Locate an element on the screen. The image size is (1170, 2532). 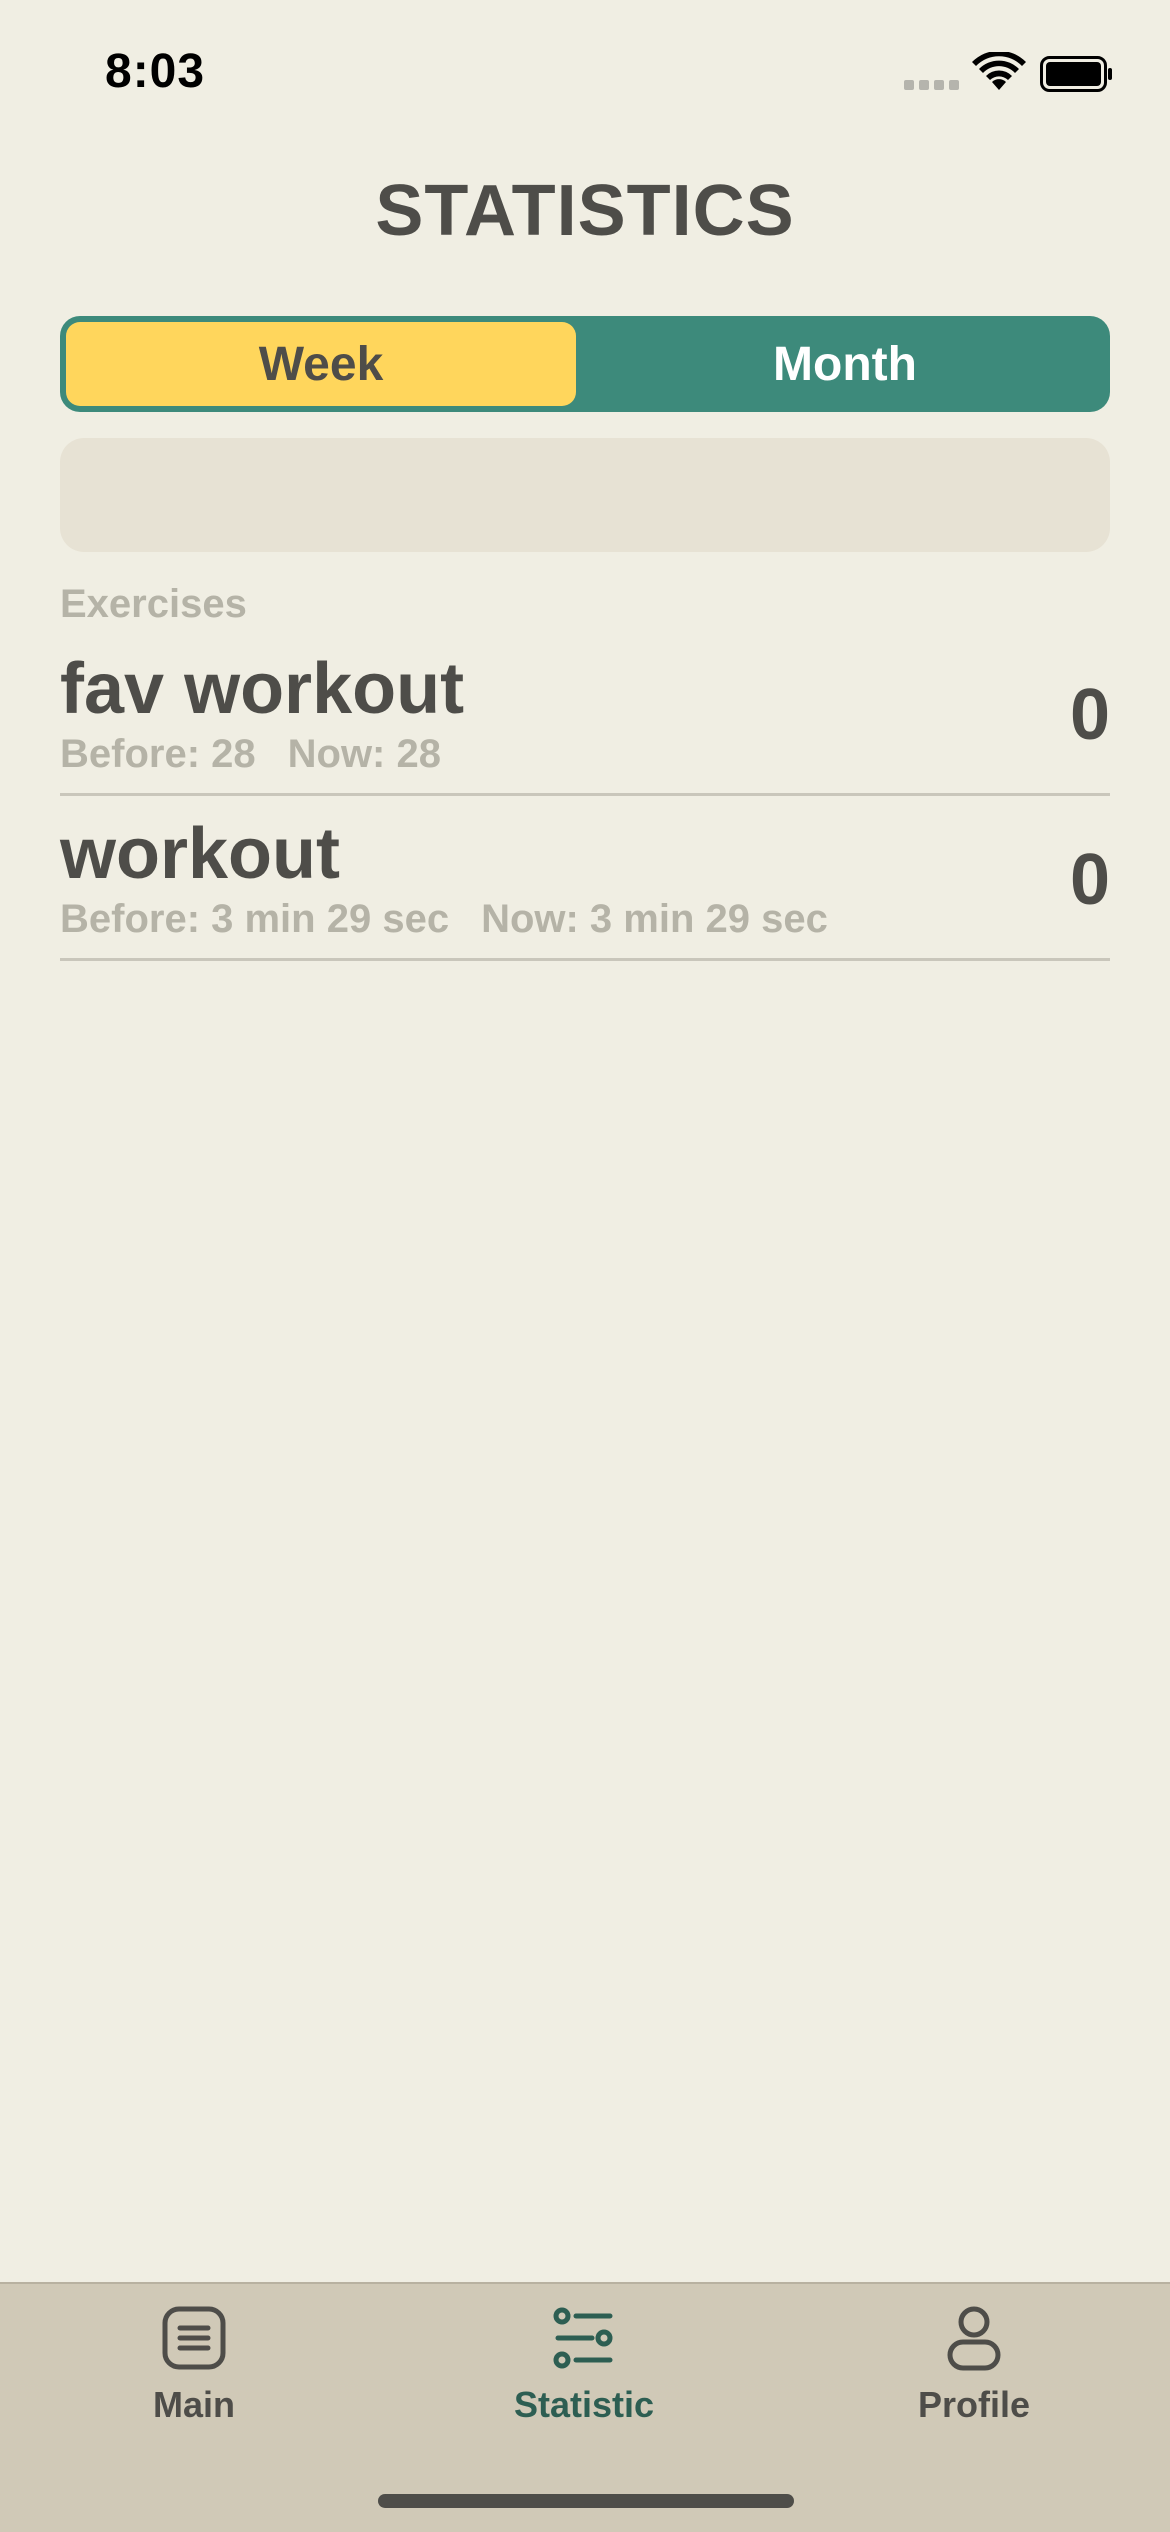
wifi-icon is located at coordinates (999, 71).